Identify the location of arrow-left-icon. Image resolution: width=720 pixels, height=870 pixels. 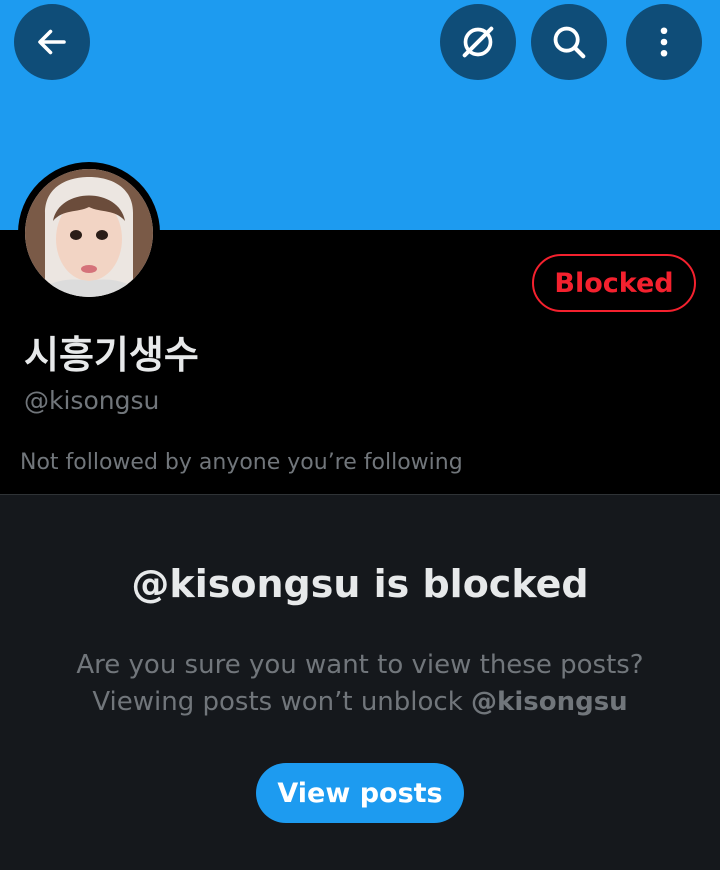
(52, 42).